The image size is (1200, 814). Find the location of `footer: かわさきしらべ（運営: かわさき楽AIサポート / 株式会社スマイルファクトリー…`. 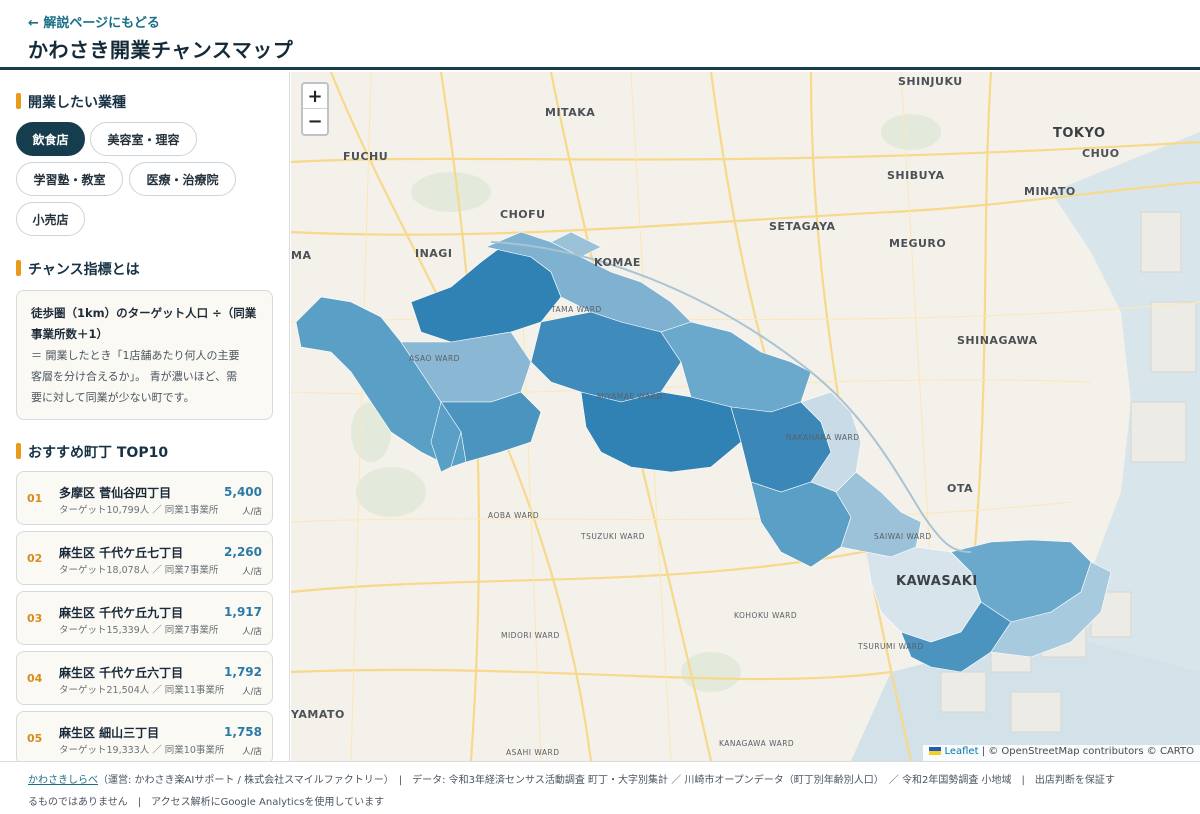

footer: かわさきしらべ（運営: かわさき楽AIサポート / 株式会社スマイルファクトリー… is located at coordinates (600, 787).